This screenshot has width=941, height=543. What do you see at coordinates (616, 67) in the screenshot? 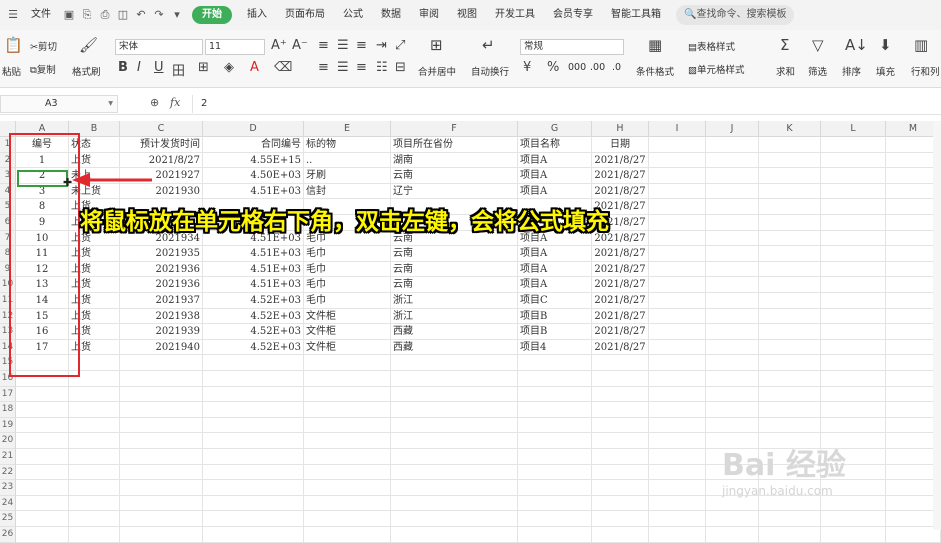
I see `decimal-decrease-icon: .0` at bounding box center [616, 67].